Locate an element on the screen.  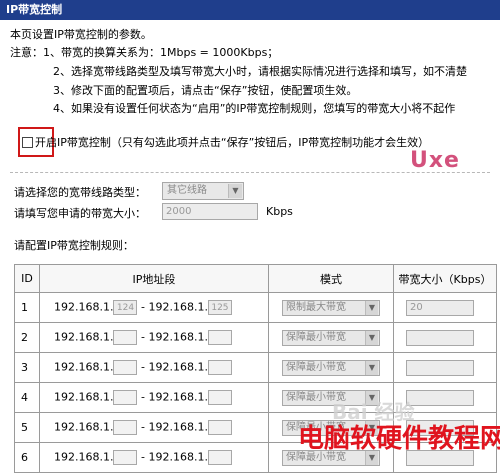
watermark-top: Uxe is located at coordinates (435, 160).